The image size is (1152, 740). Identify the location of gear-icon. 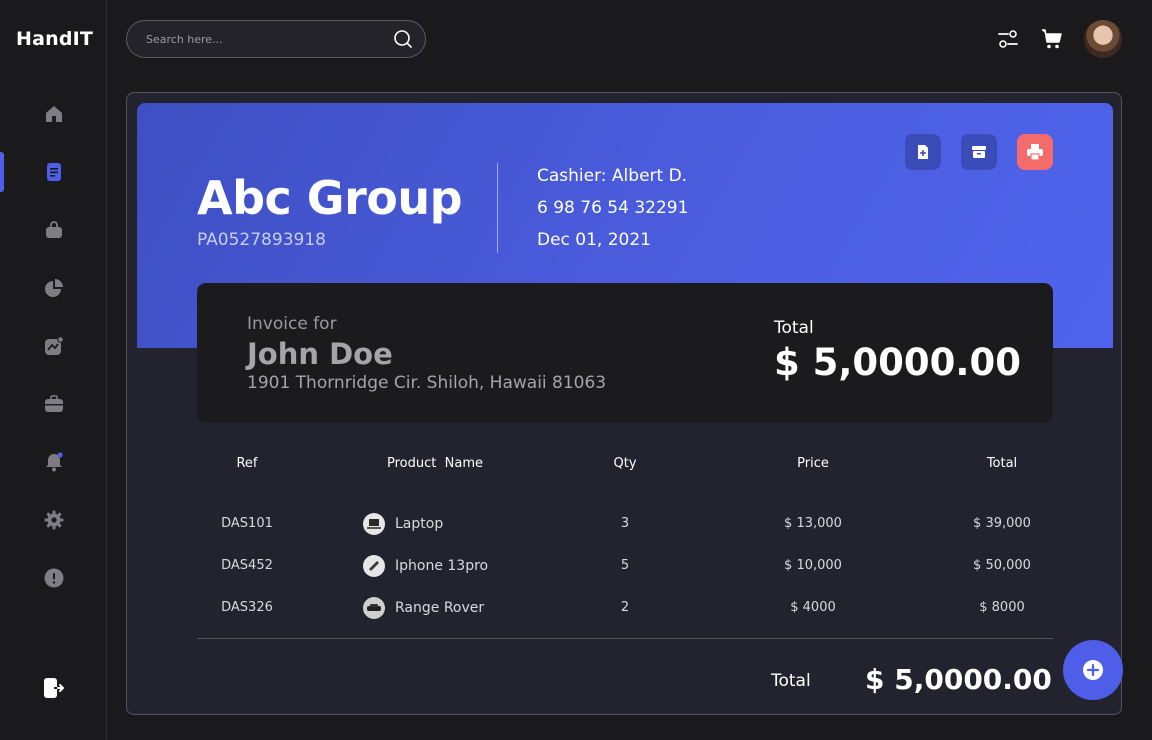
(53, 520).